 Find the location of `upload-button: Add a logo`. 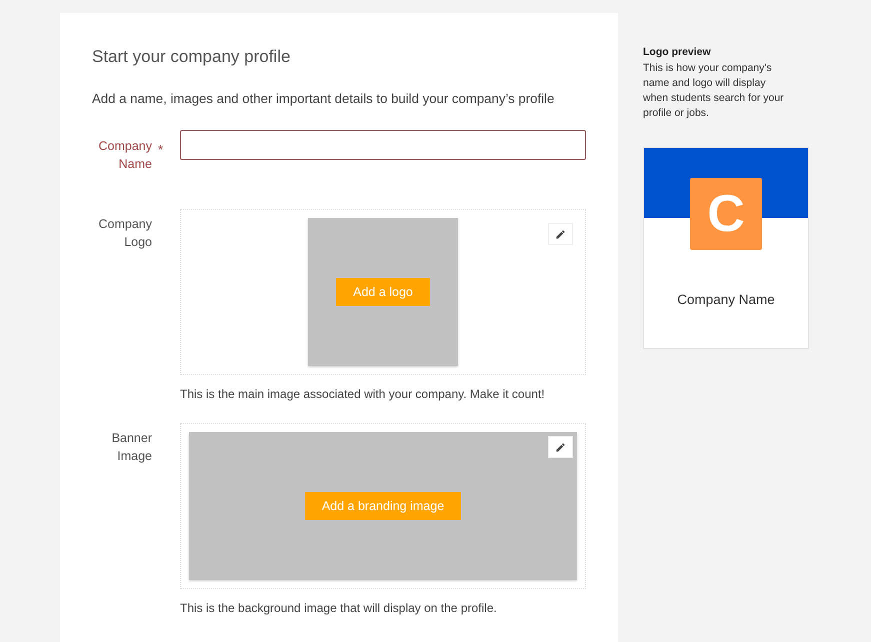

upload-button: Add a logo is located at coordinates (383, 292).